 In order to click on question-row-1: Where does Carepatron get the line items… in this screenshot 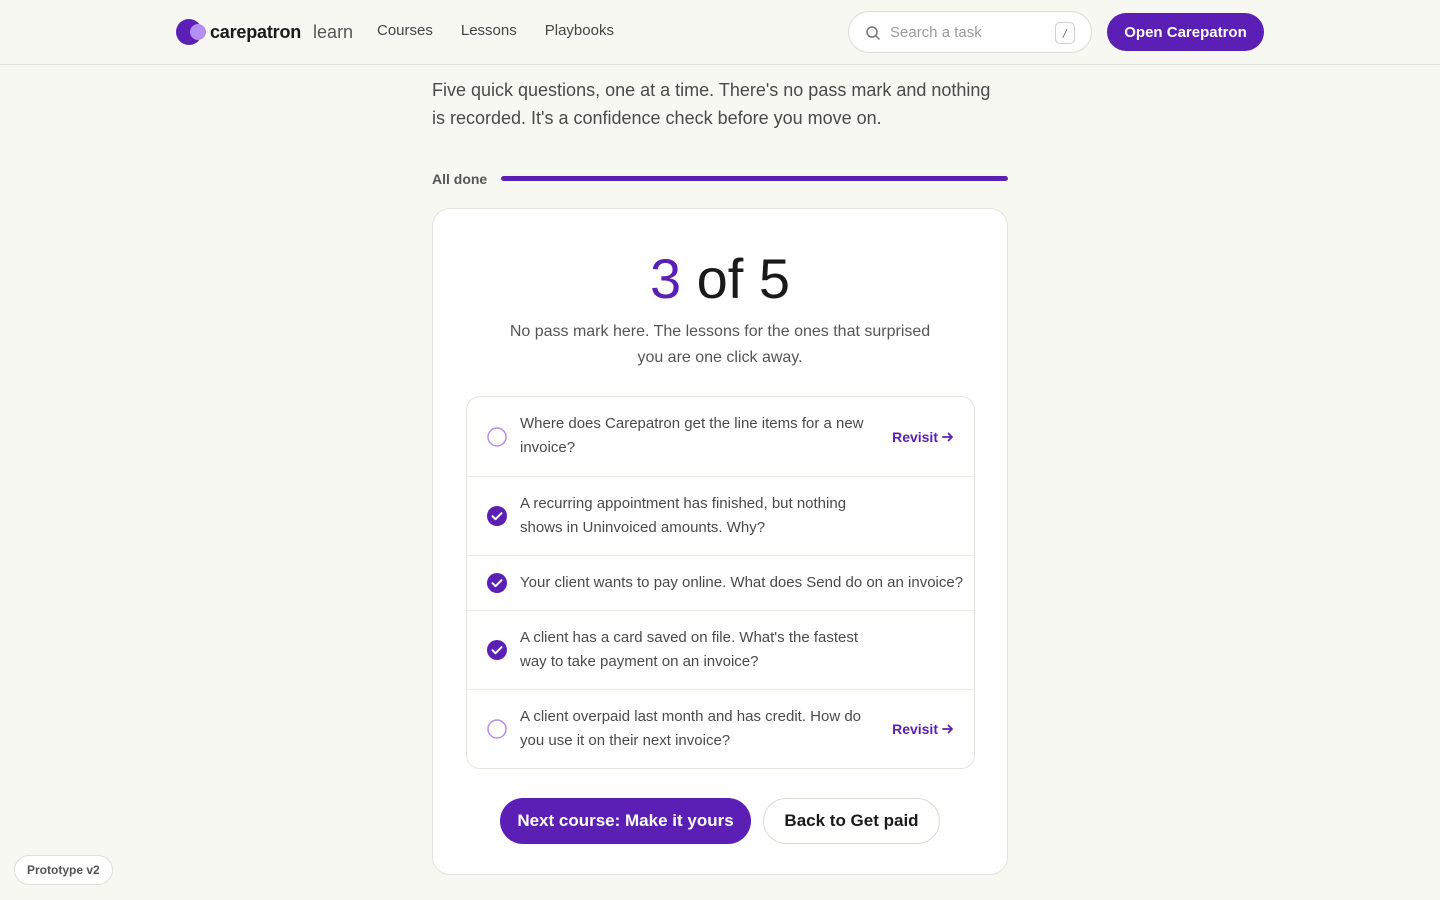, I will do `click(720, 436)`.